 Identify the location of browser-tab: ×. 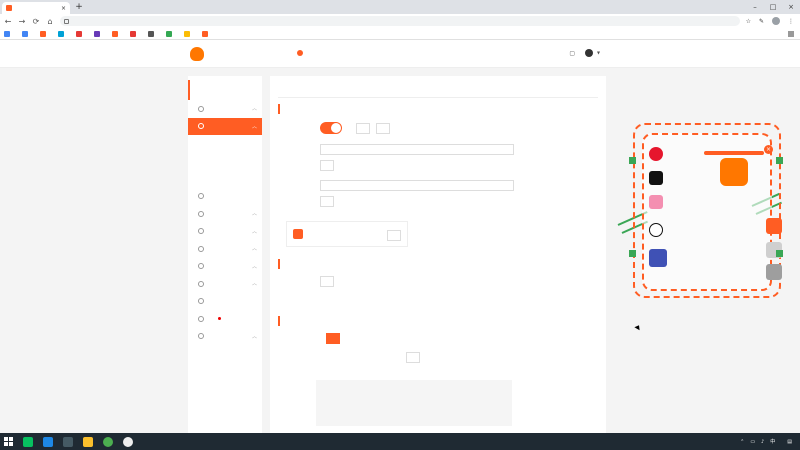
(36, 8).